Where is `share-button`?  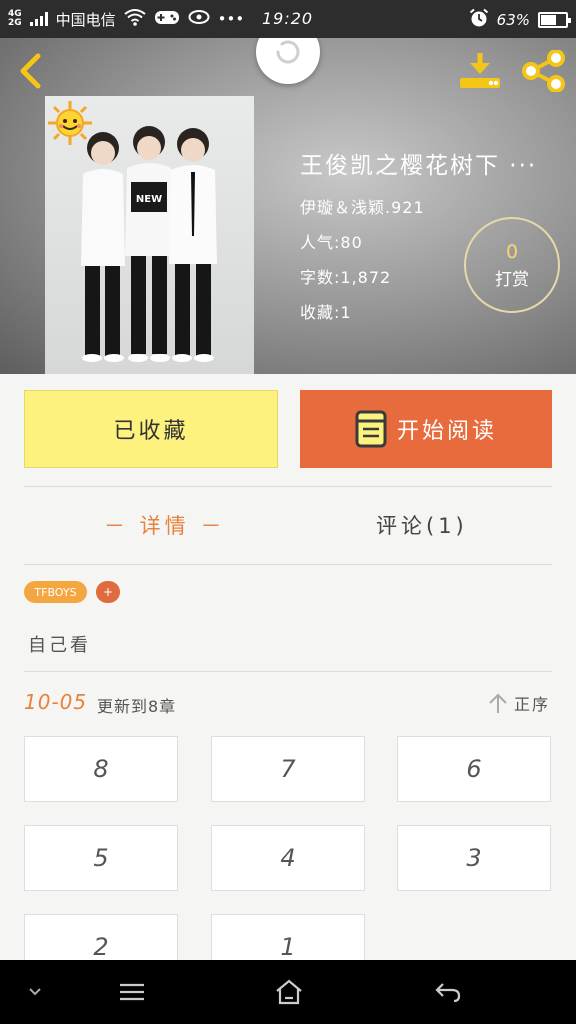
share-button is located at coordinates (544, 71).